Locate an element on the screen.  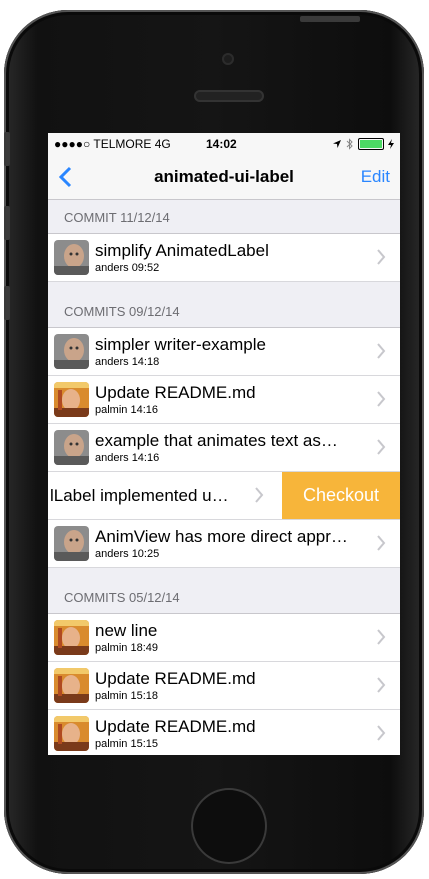
charging-icon is located at coordinates (391, 144).